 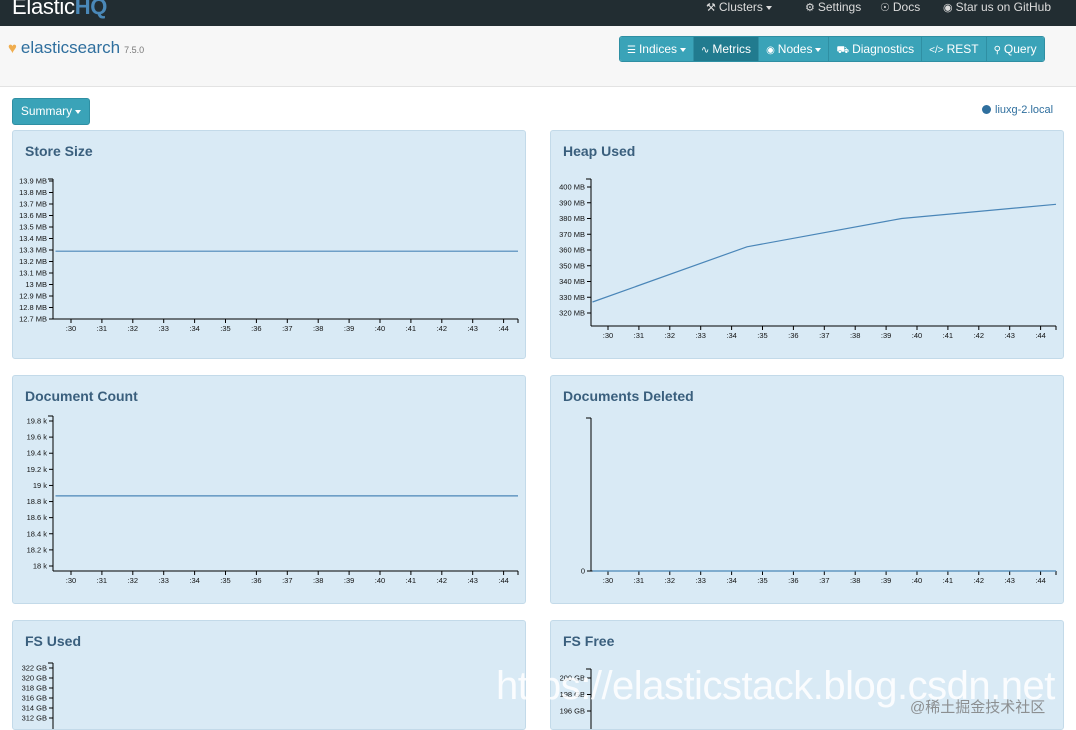 I want to click on docs-label: Docs, so click(x=906, y=7).